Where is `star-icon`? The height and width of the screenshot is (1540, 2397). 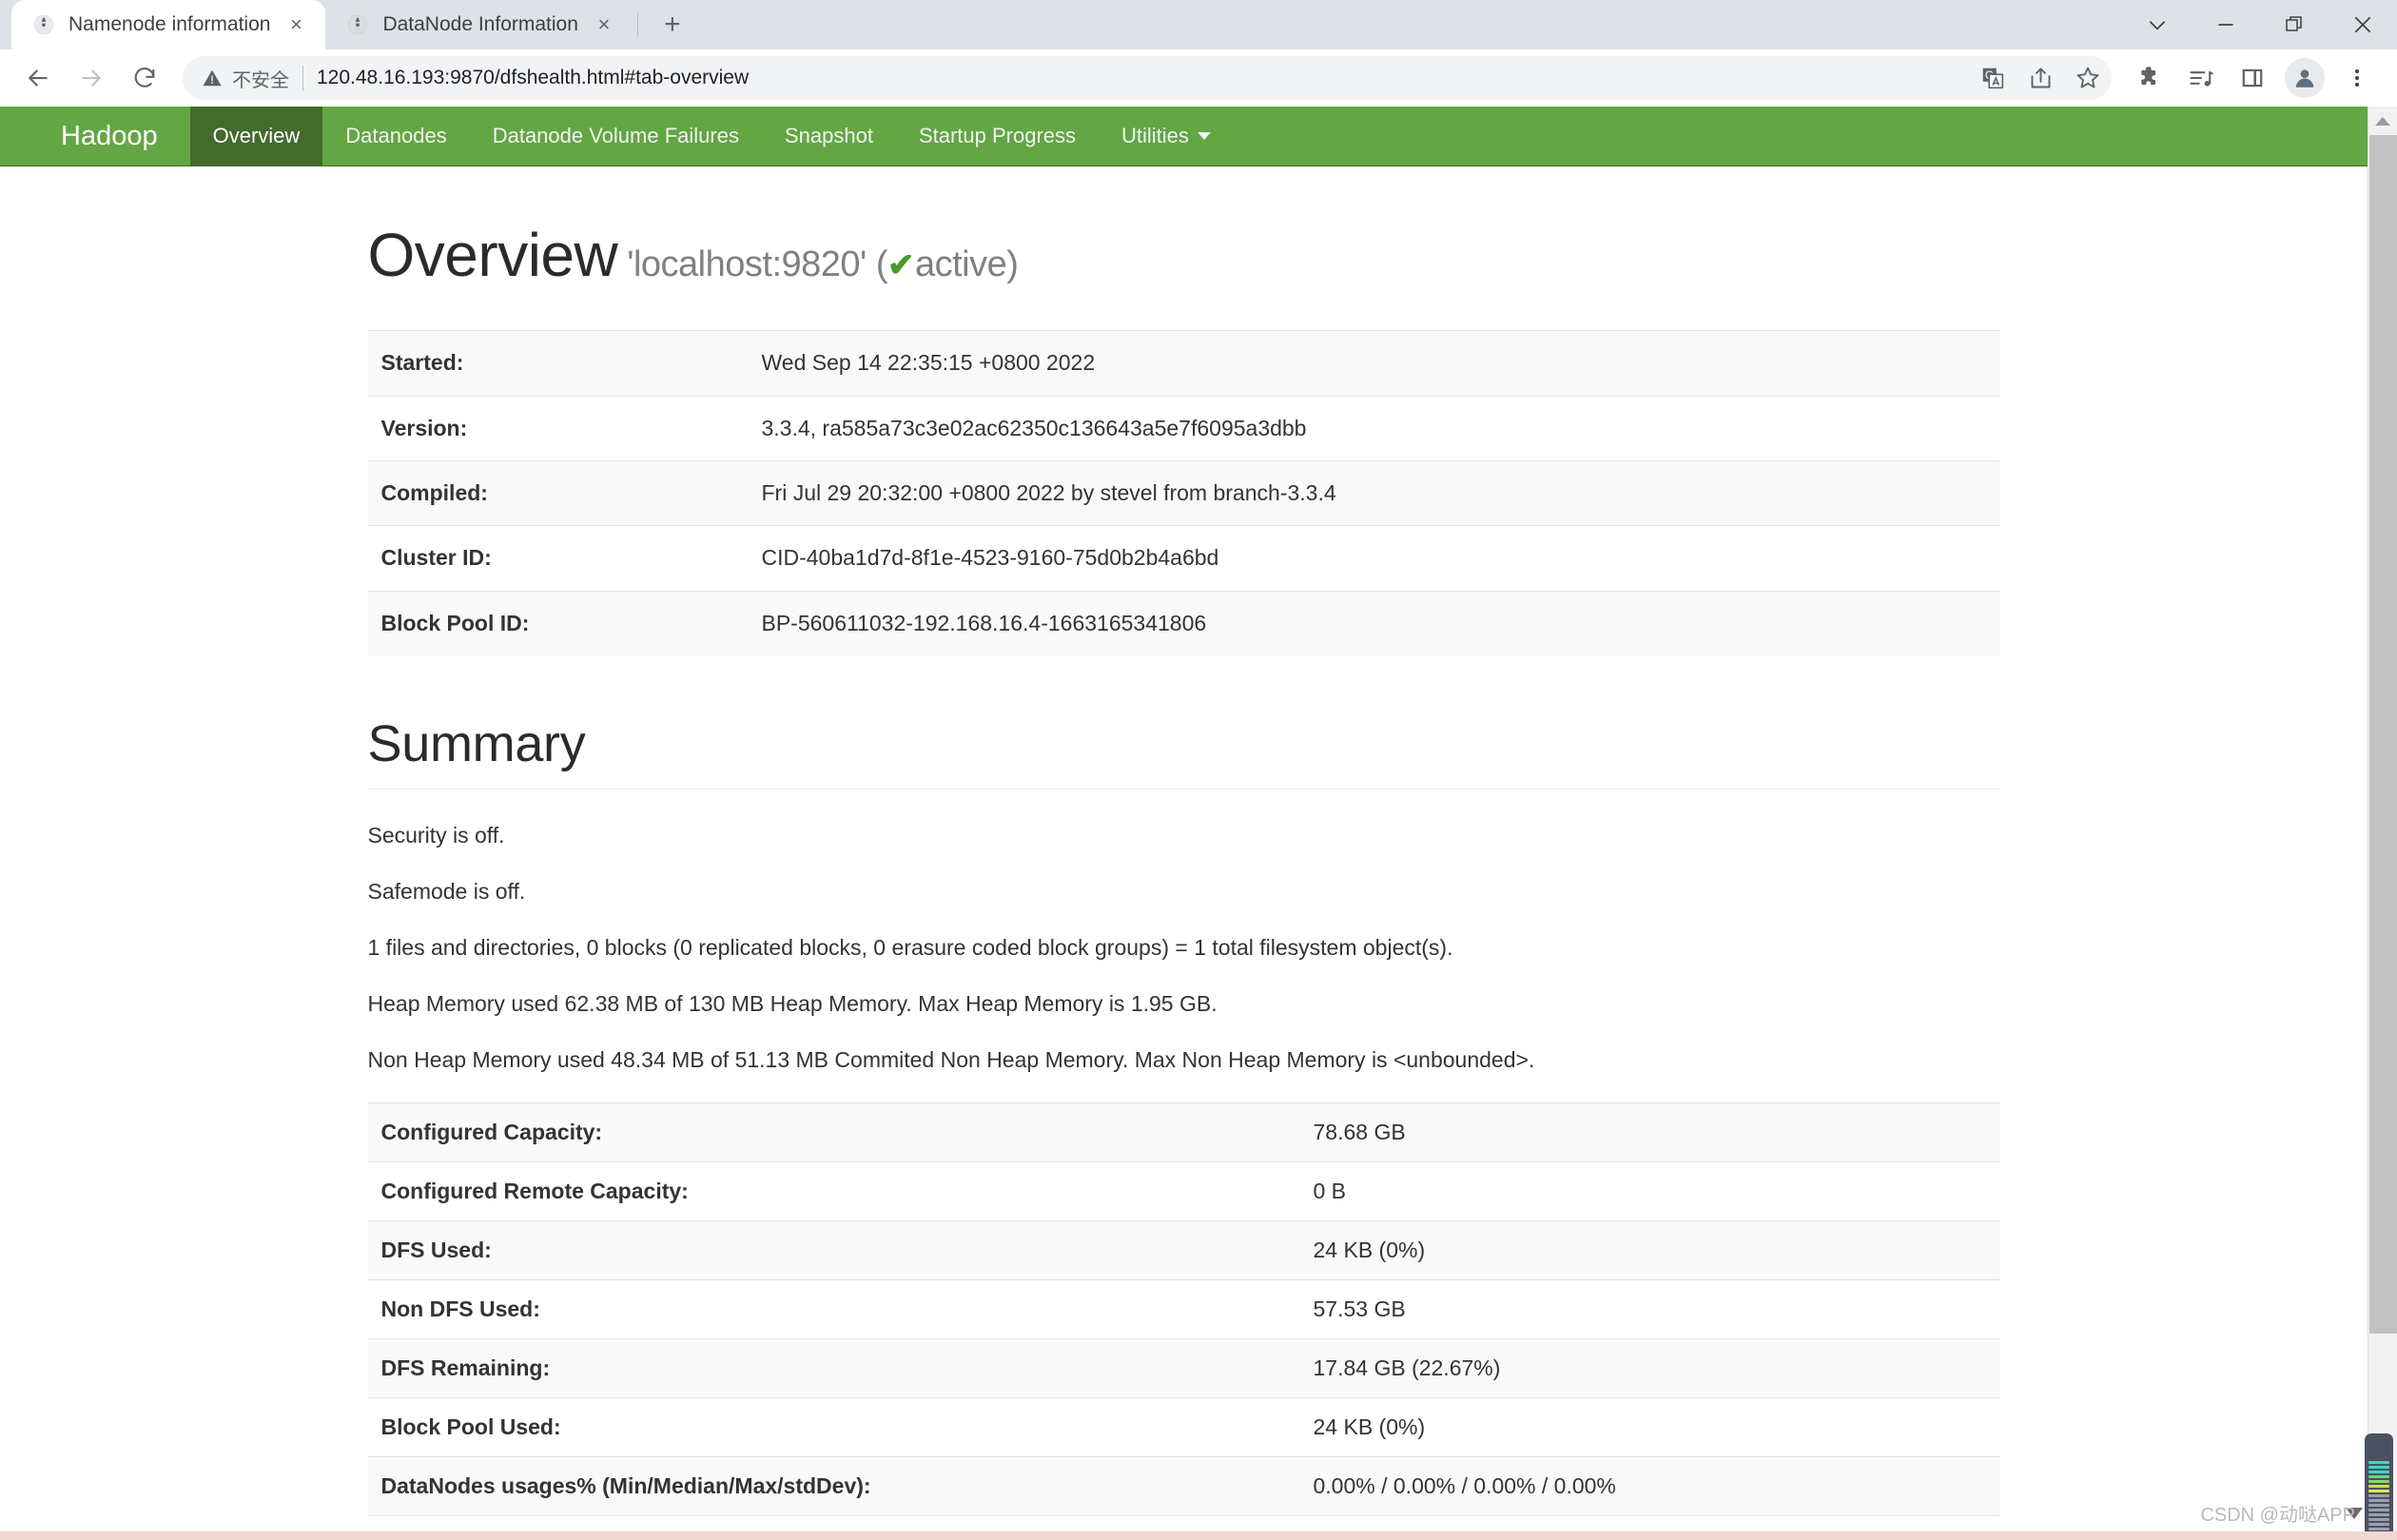 star-icon is located at coordinates (2088, 78).